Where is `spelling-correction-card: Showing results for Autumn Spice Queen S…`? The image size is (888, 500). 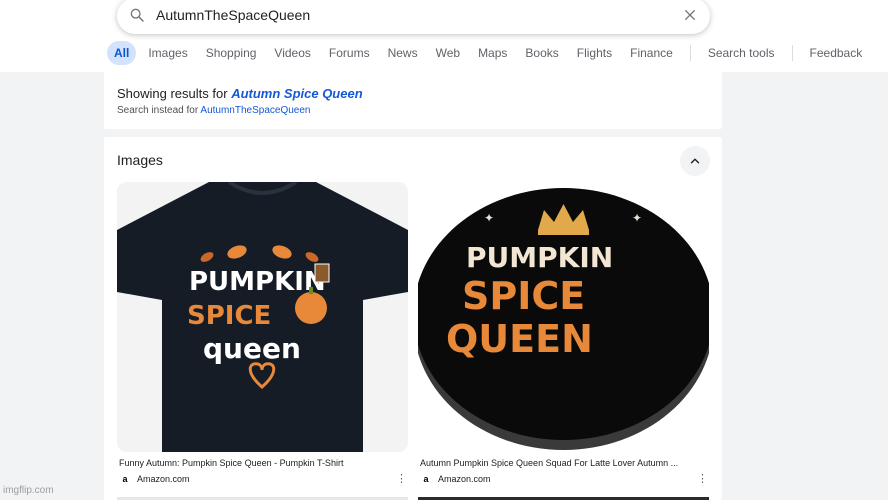 spelling-correction-card: Showing results for Autumn Spice Queen S… is located at coordinates (413, 100).